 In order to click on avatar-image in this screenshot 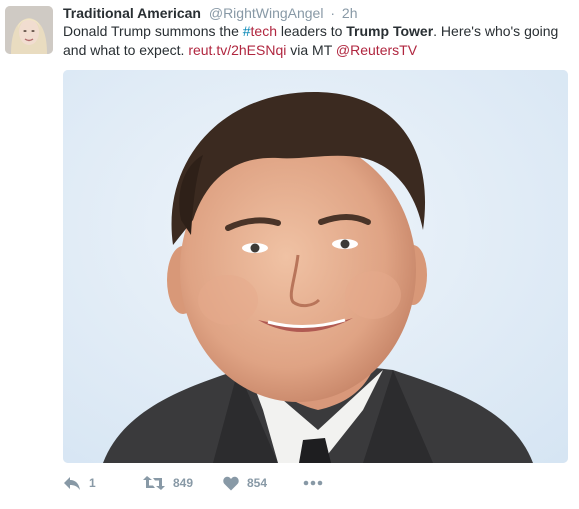, I will do `click(29, 30)`.